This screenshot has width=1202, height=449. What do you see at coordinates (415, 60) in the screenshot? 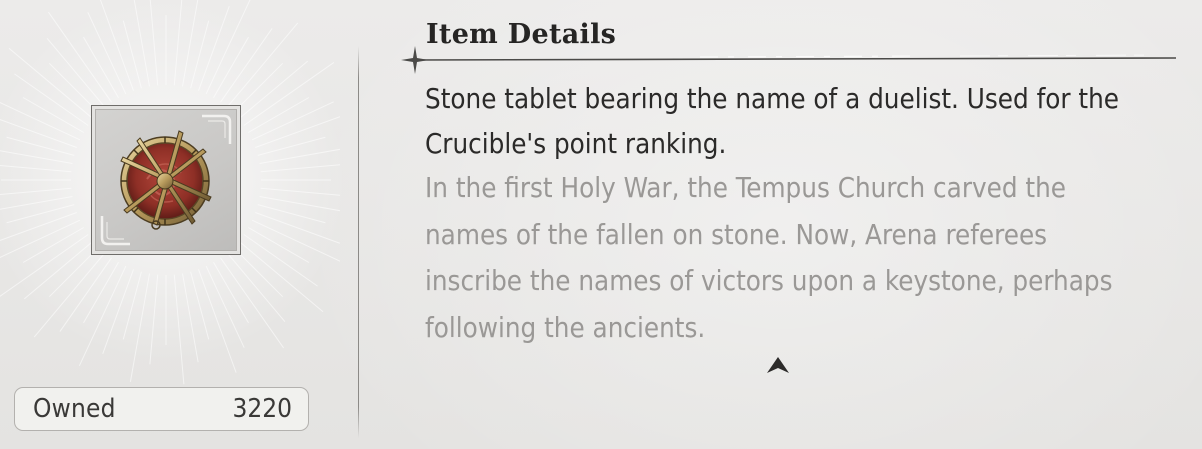
I see `sparkle-star-icon` at bounding box center [415, 60].